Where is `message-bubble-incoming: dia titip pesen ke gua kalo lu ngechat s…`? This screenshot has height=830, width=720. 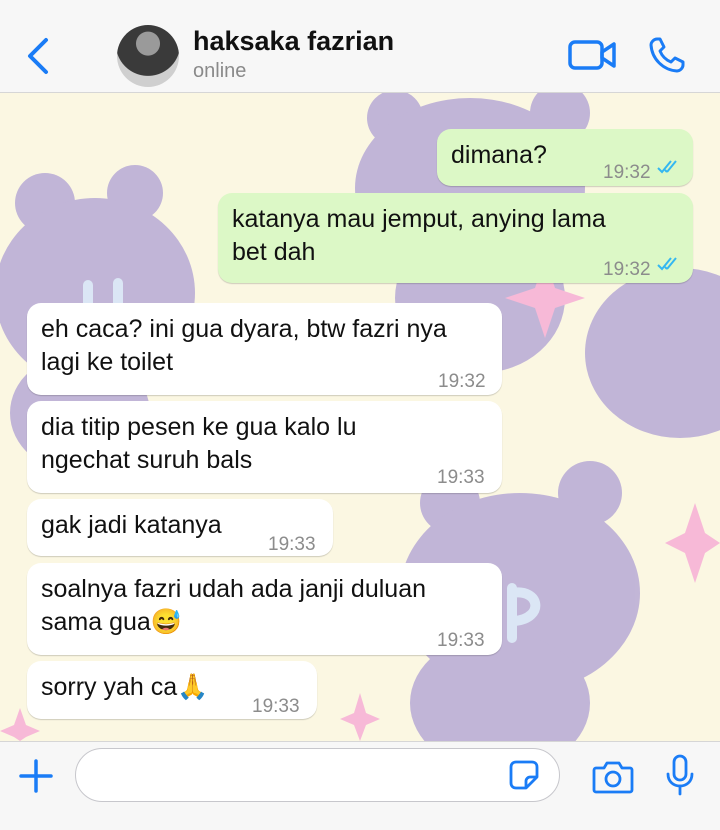
message-bubble-incoming: dia titip pesen ke gua kalo lu ngechat s… is located at coordinates (264, 447).